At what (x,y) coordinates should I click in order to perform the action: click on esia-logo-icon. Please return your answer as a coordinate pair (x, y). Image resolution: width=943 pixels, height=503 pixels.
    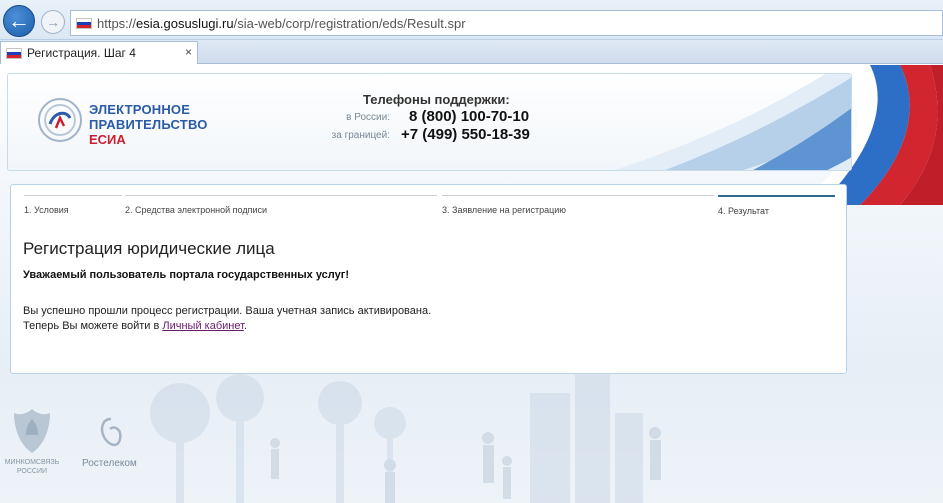
    Looking at the image, I should click on (60, 120).